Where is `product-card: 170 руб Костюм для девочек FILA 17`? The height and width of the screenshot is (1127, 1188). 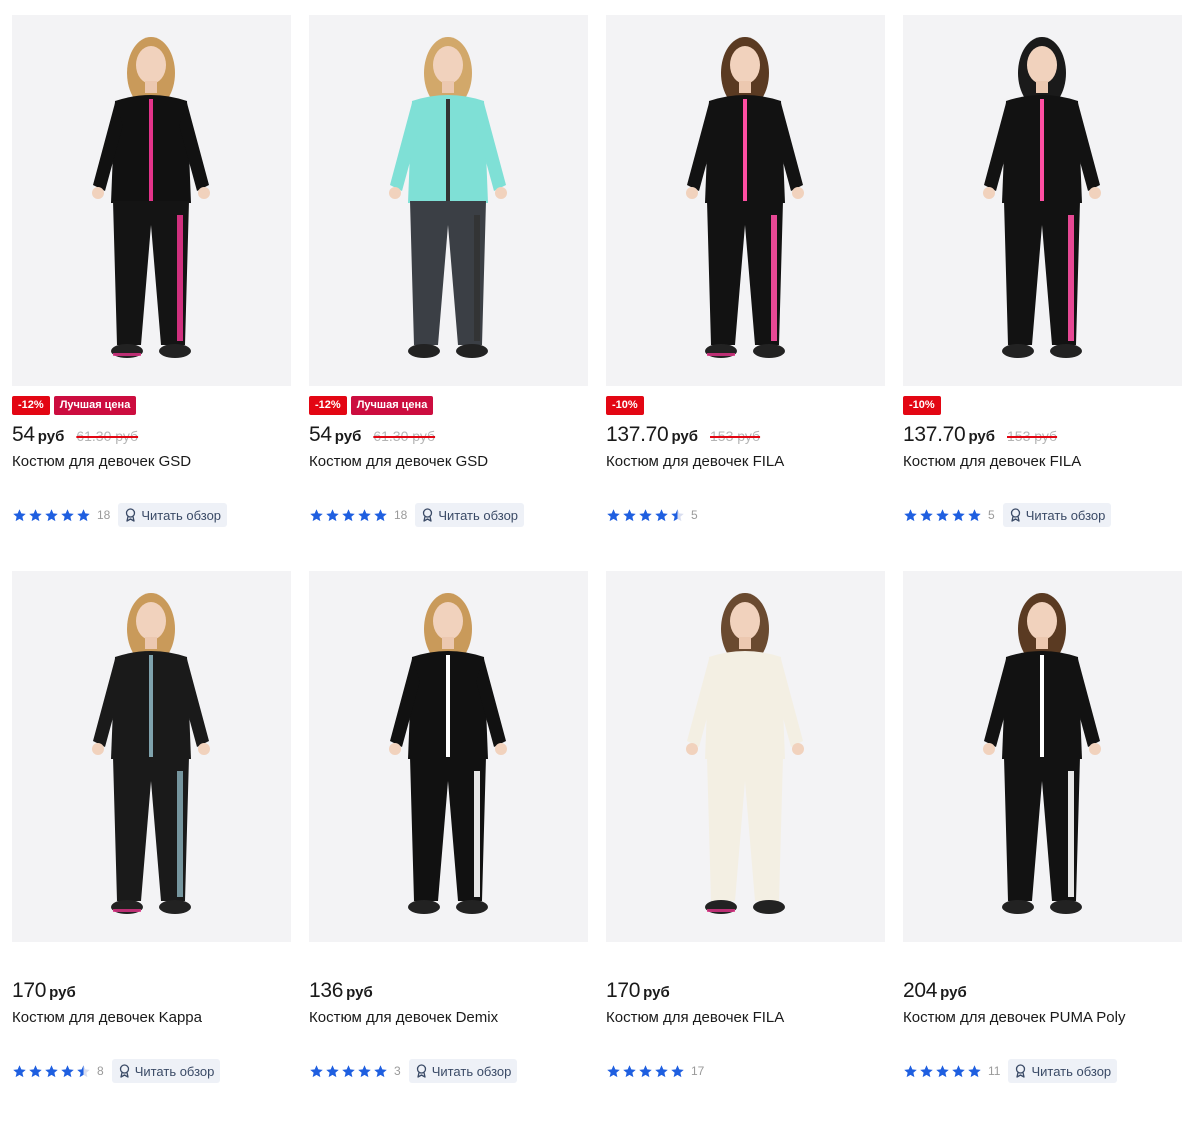 product-card: 170 руб Костюм для девочек FILA 17 is located at coordinates (745, 849).